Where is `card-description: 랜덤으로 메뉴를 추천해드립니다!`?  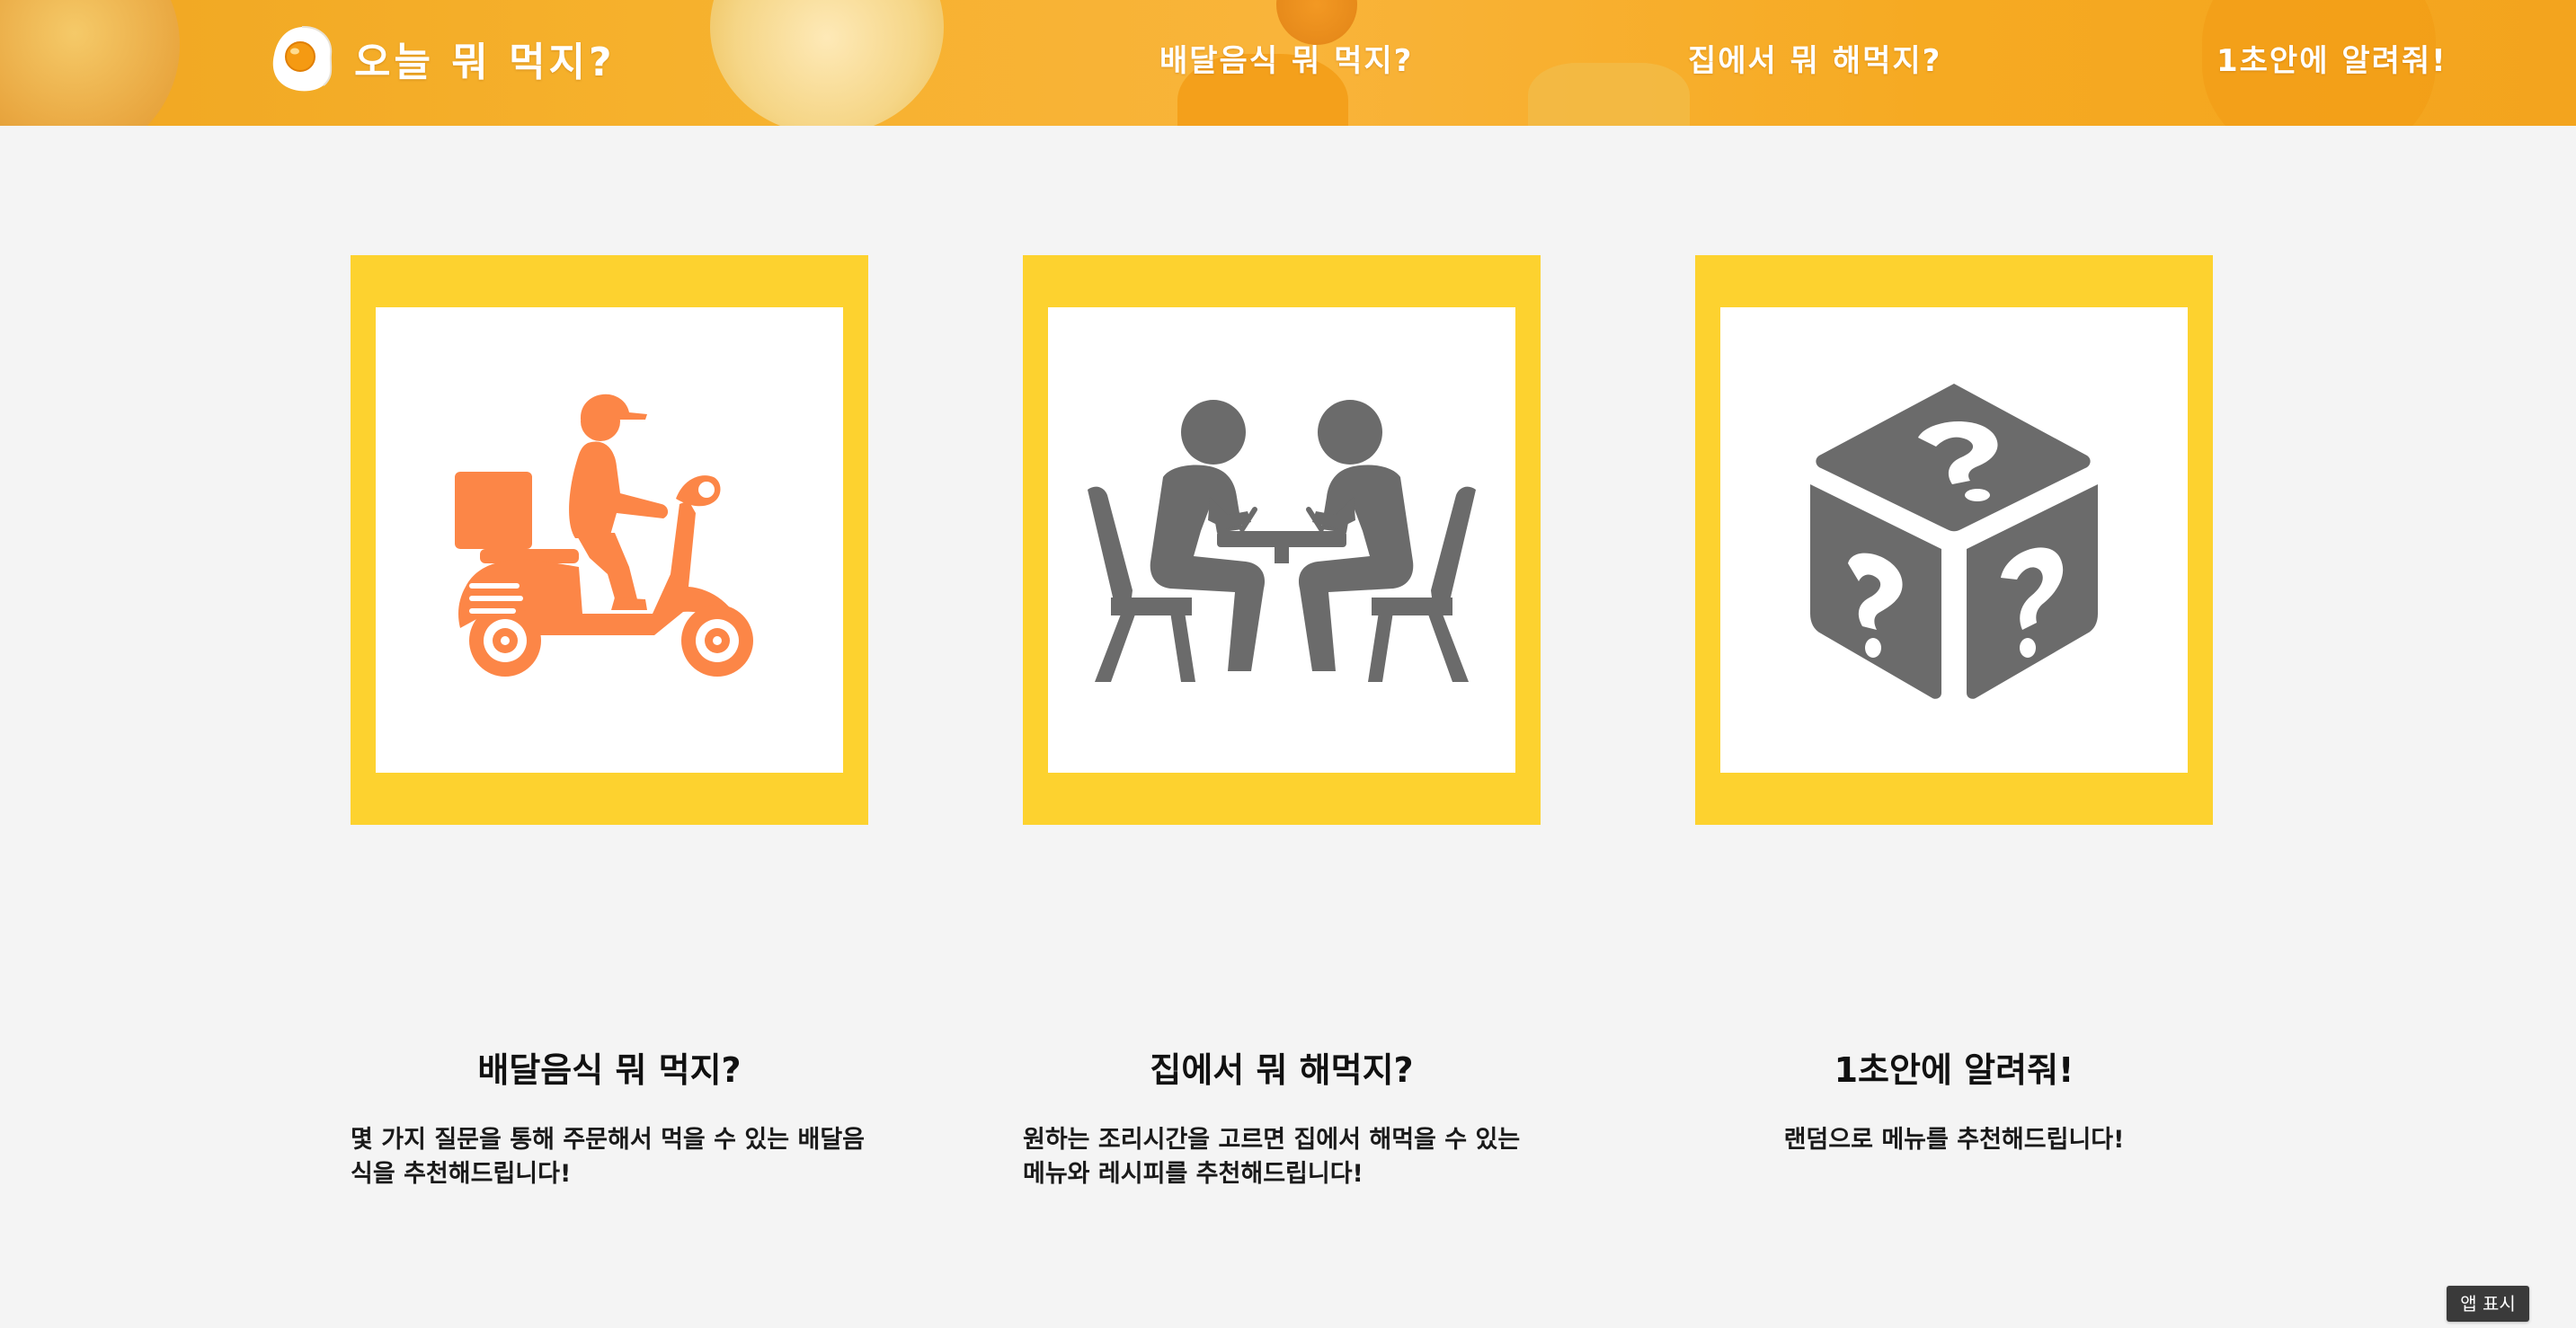
card-description: 랜덤으로 메뉴를 추천해드립니다! is located at coordinates (1954, 1140).